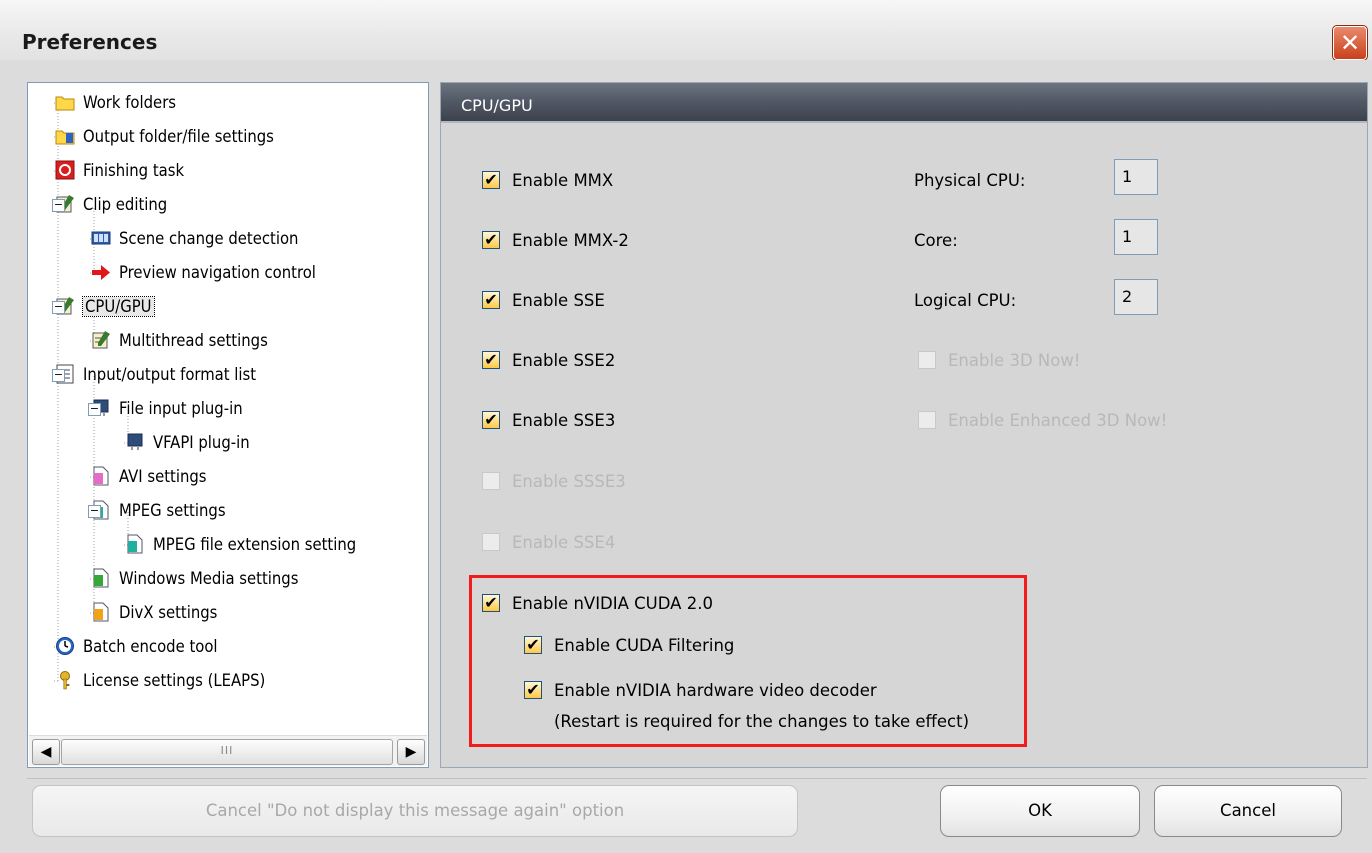 The image size is (1372, 853). Describe the element at coordinates (101, 272) in the screenshot. I see `red-arrow-icon` at that location.